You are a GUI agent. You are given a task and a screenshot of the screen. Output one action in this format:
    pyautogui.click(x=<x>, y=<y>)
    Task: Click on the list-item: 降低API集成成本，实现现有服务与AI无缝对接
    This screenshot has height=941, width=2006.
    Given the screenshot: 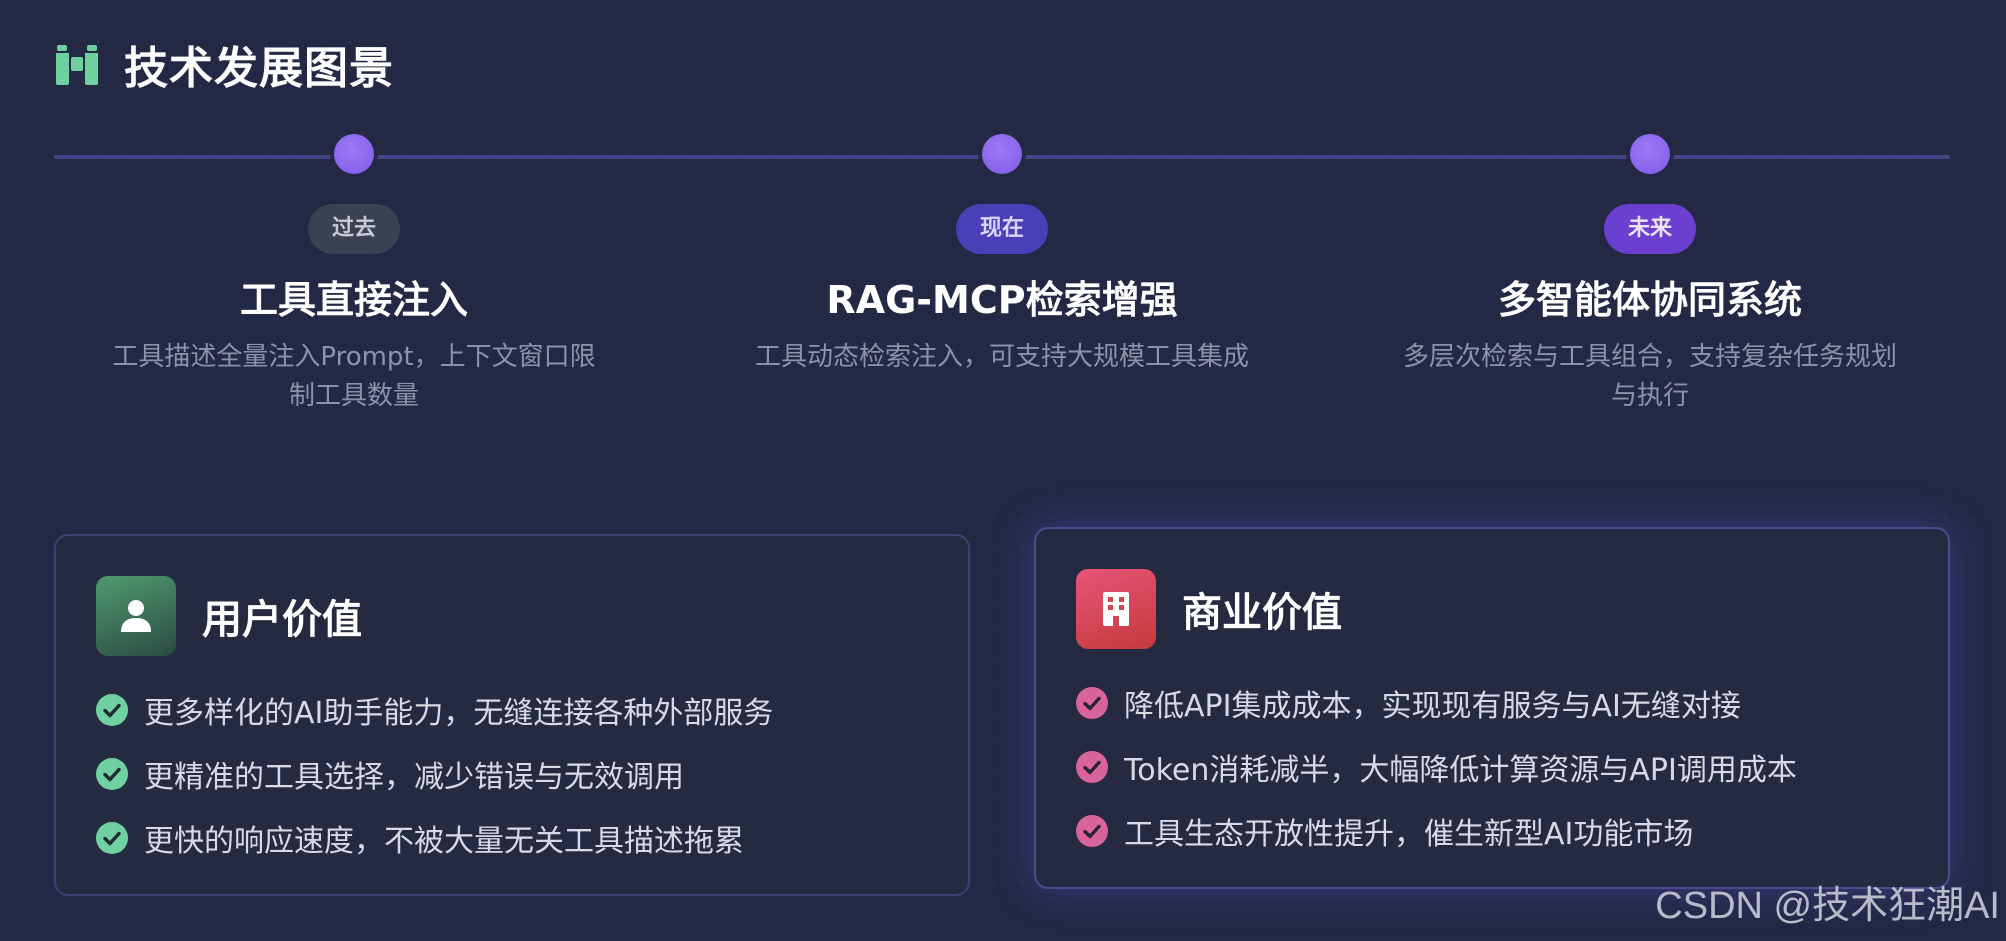 What is the action you would take?
    pyautogui.click(x=1436, y=703)
    